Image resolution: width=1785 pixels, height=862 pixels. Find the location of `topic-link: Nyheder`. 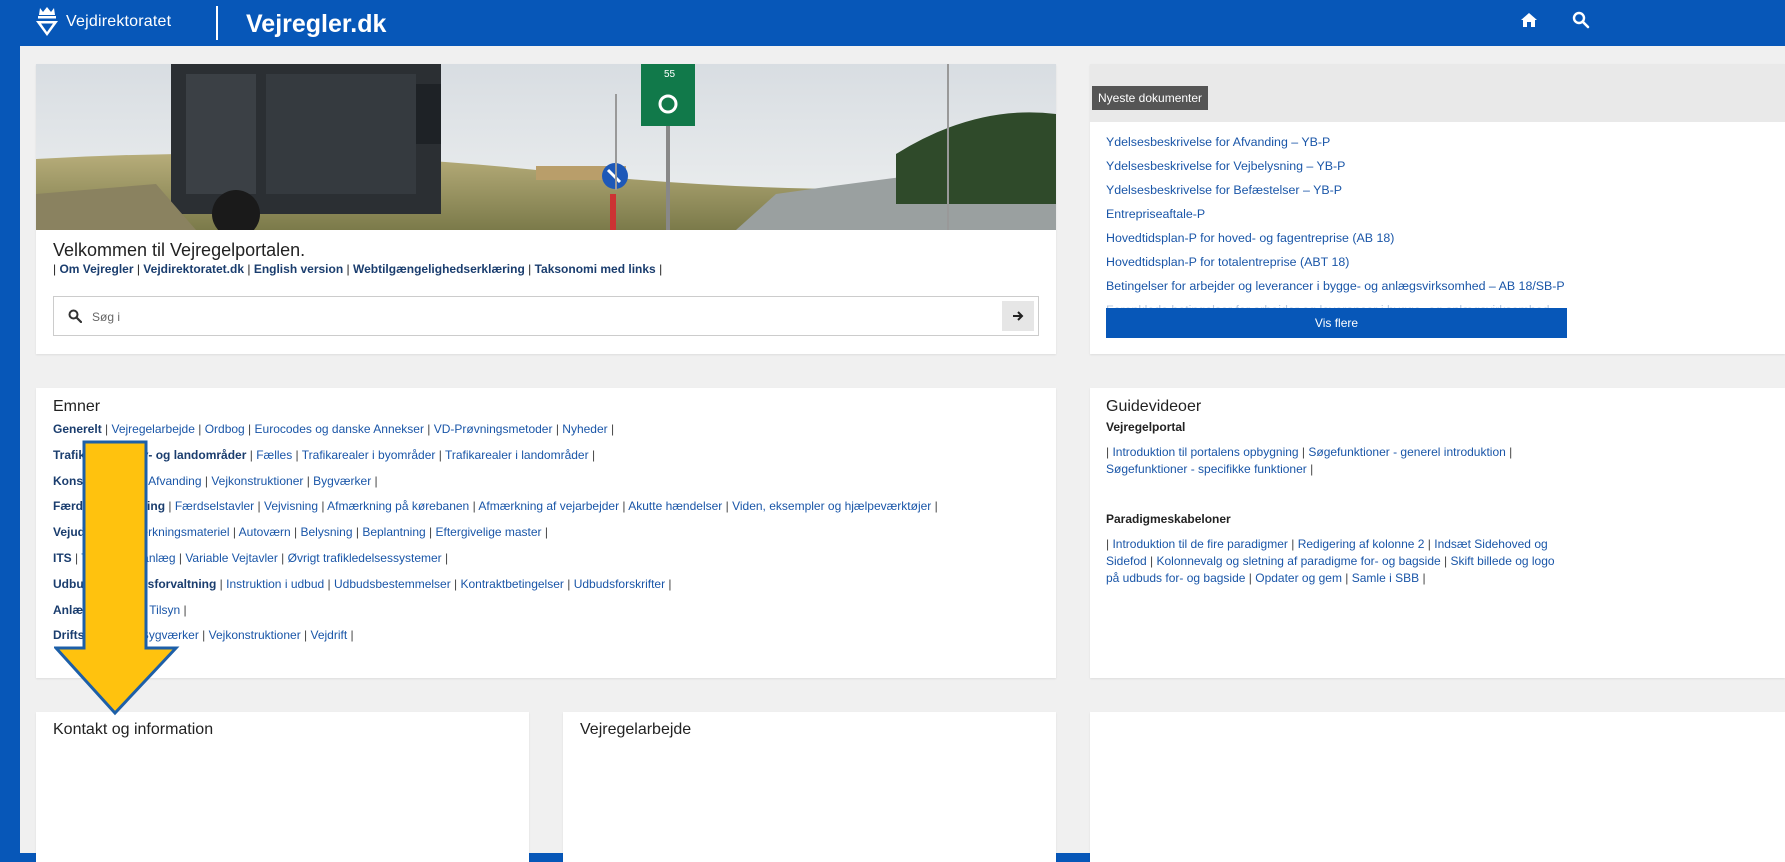

topic-link: Nyheder is located at coordinates (584, 429).